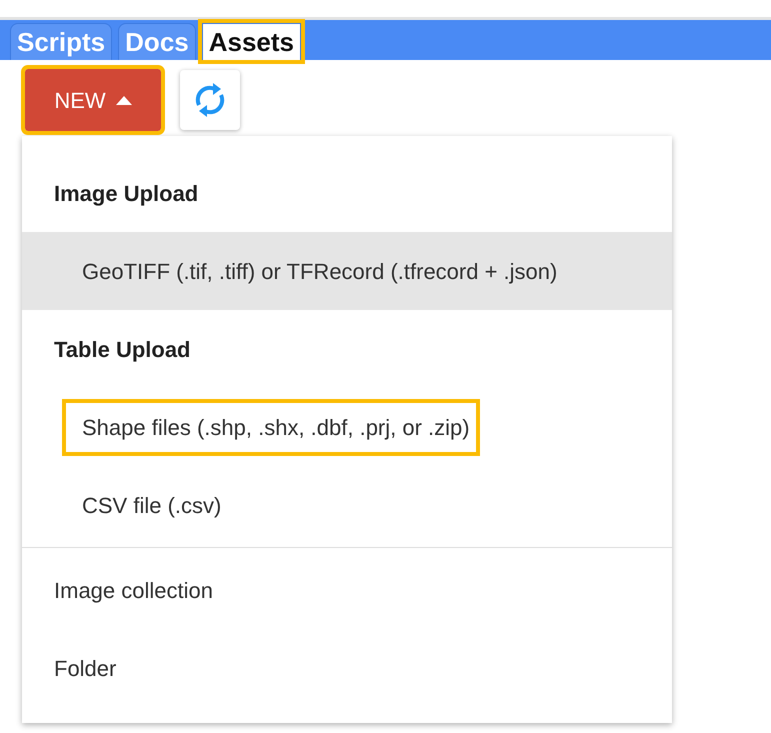 The width and height of the screenshot is (771, 733). What do you see at coordinates (347, 590) in the screenshot?
I see `menu-item: Image collection` at bounding box center [347, 590].